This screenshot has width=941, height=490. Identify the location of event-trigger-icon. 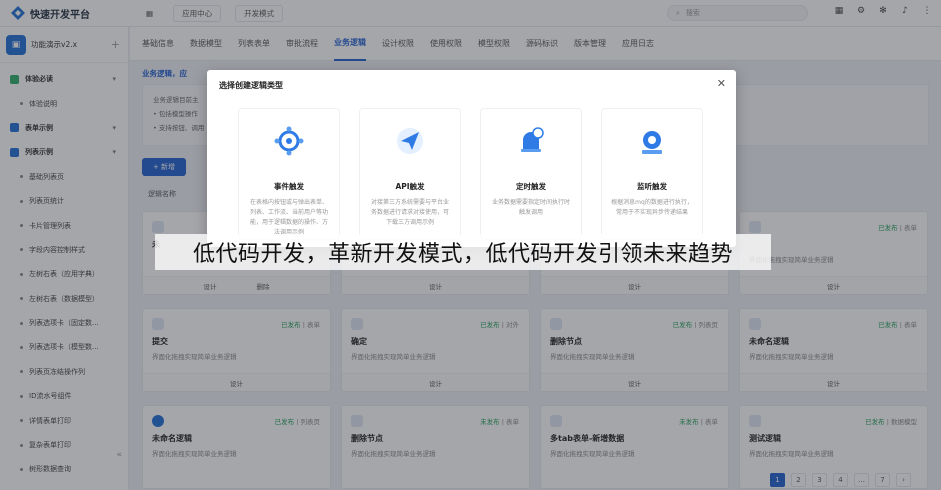
(289, 141).